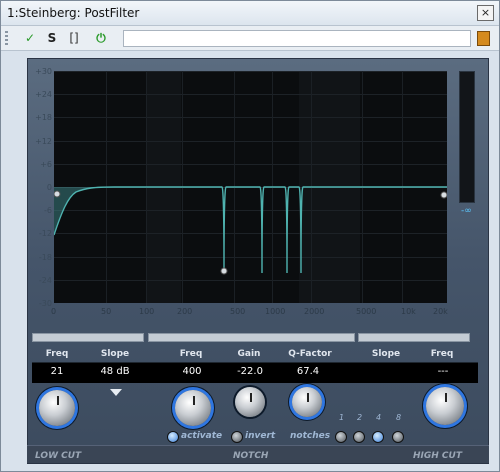 The height and width of the screenshot is (472, 500). What do you see at coordinates (307, 402) in the screenshot?
I see `notch-q-knob` at bounding box center [307, 402].